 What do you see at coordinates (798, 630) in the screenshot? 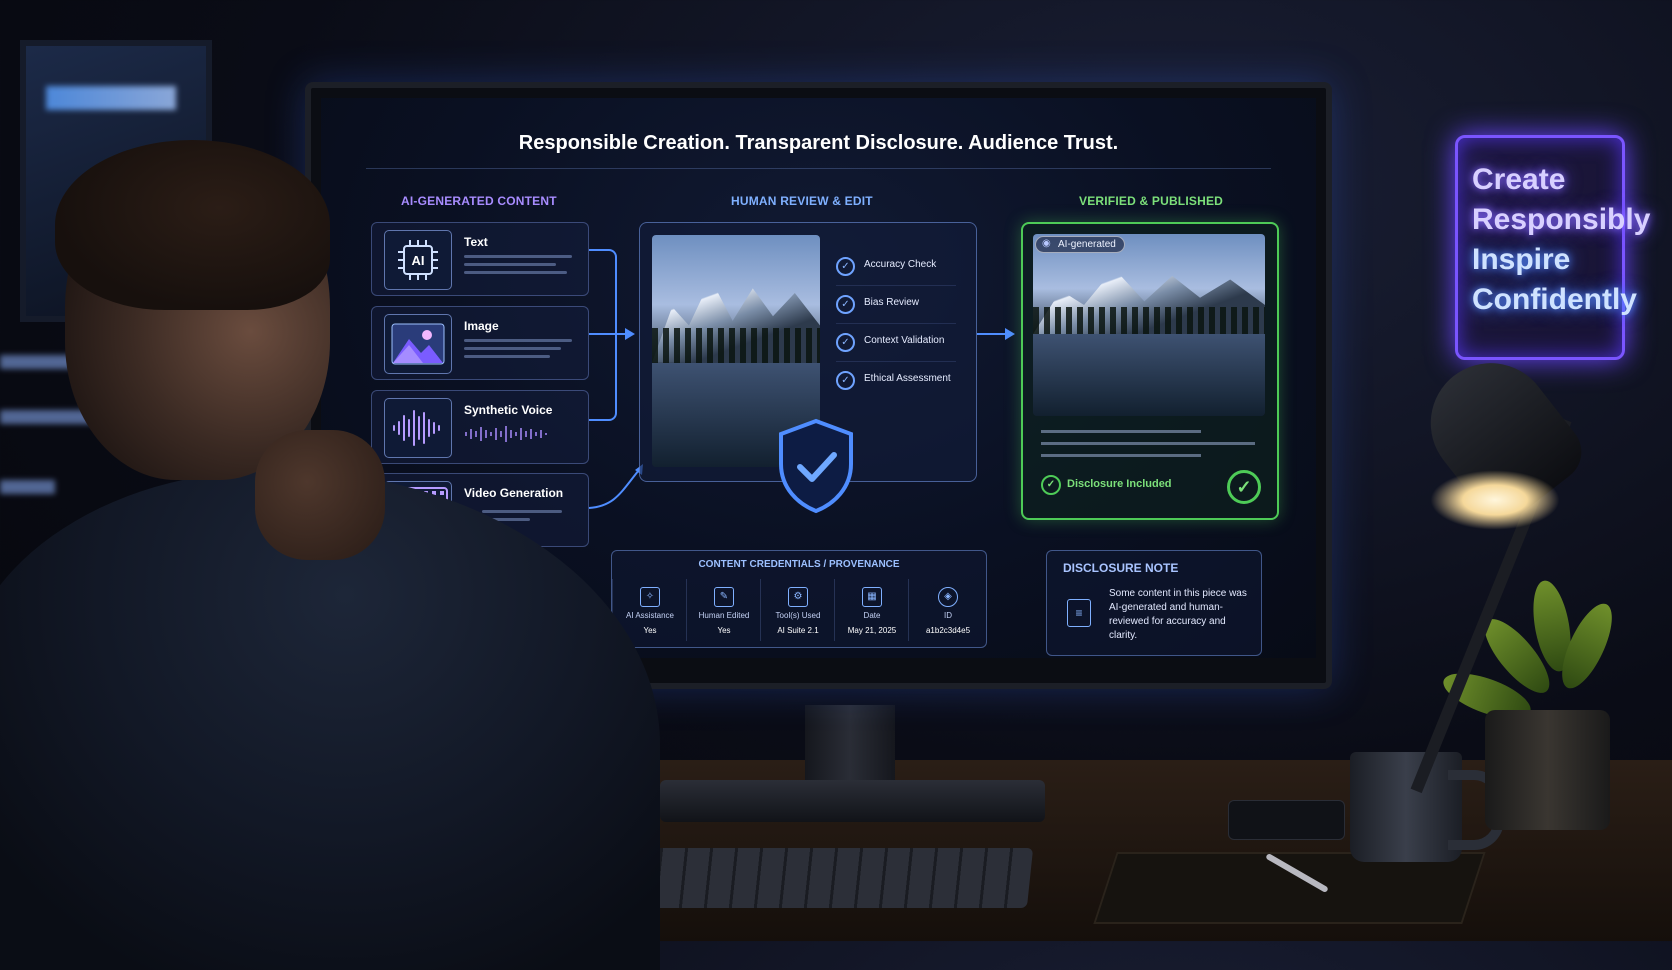
I see `credential-value: AI Suite 2.1` at bounding box center [798, 630].